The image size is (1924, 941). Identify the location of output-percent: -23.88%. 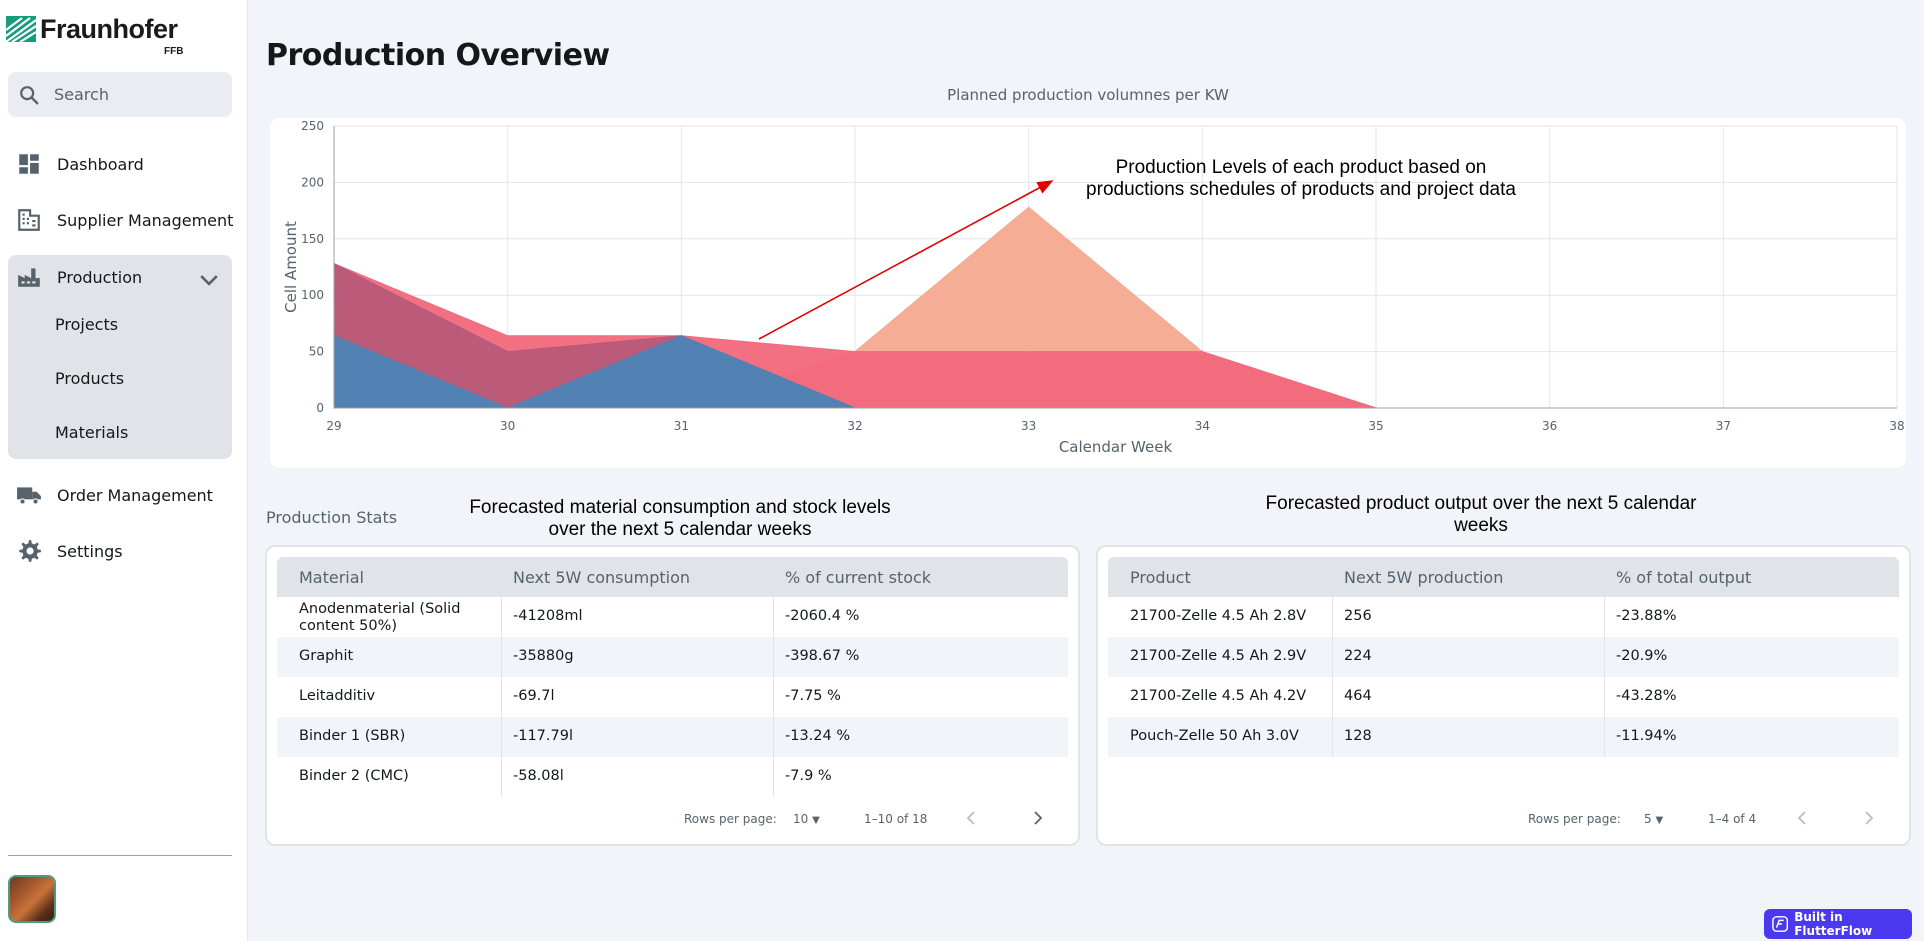
(1646, 616).